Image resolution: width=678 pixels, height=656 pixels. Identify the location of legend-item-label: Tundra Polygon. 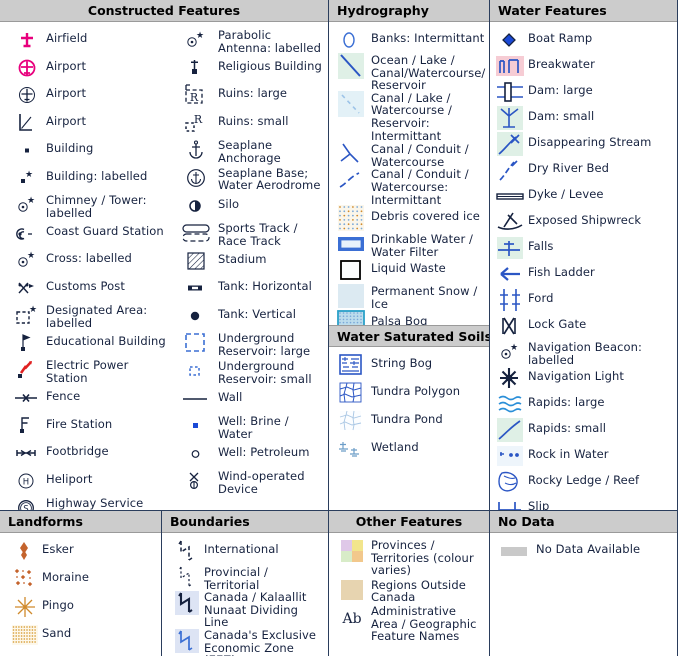
(416, 391).